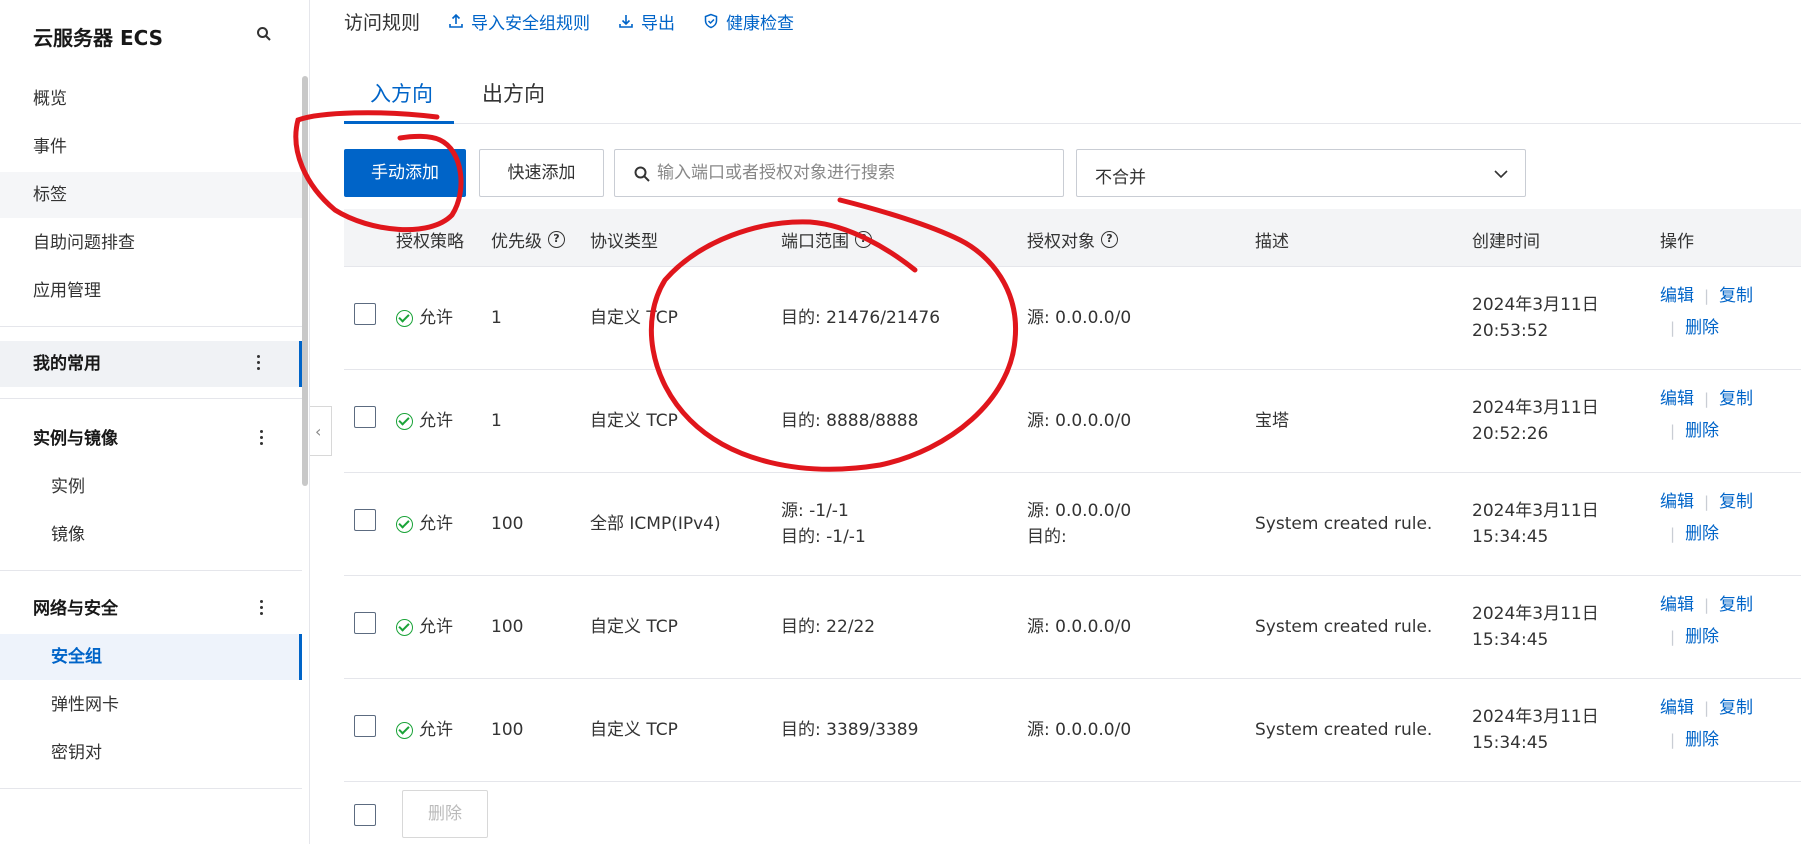 Image resolution: width=1801 pixels, height=844 pixels. I want to click on col-policy: 授权策略, so click(430, 239).